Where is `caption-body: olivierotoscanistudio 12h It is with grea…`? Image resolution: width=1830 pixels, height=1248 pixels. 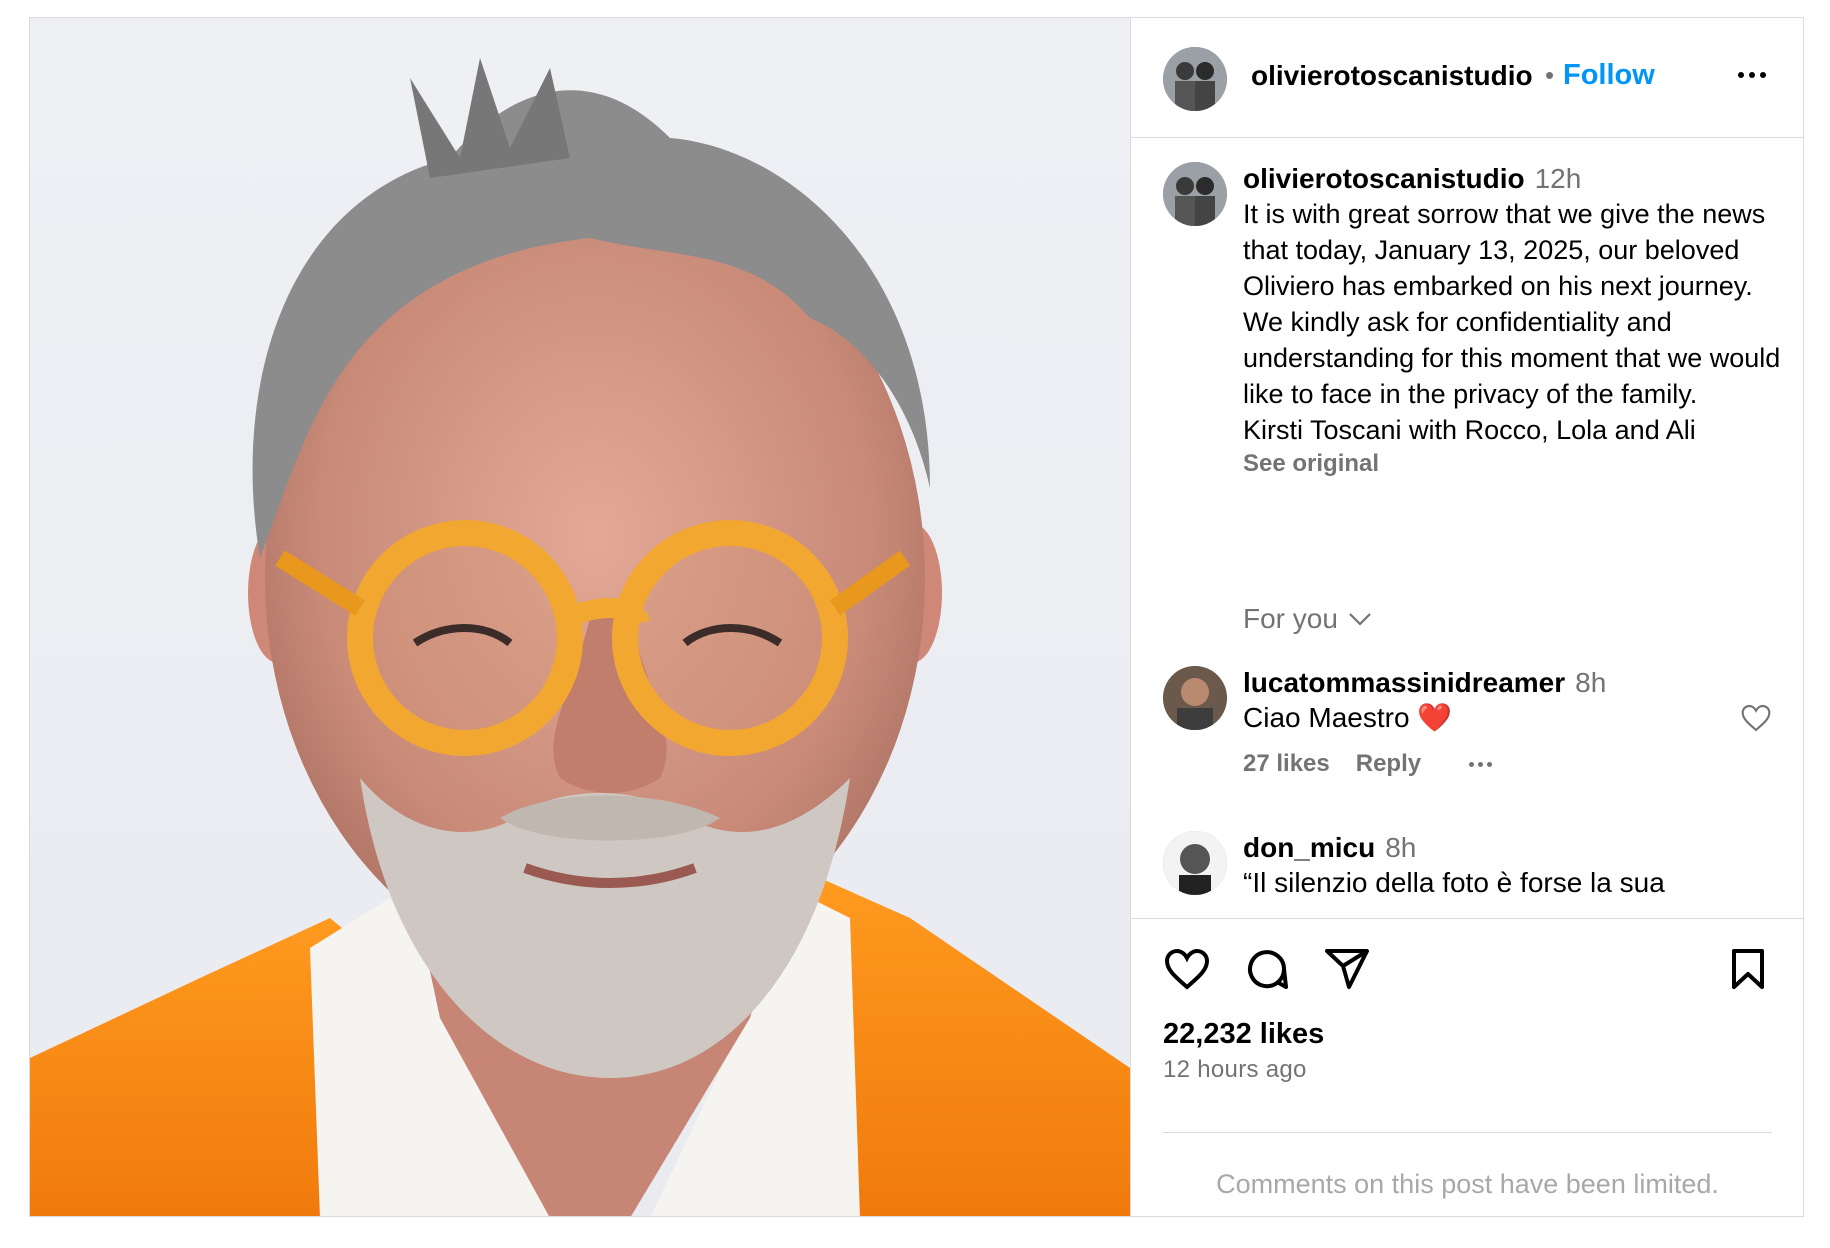
caption-body: olivierotoscanistudio 12h It is with grea… is located at coordinates (1513, 320).